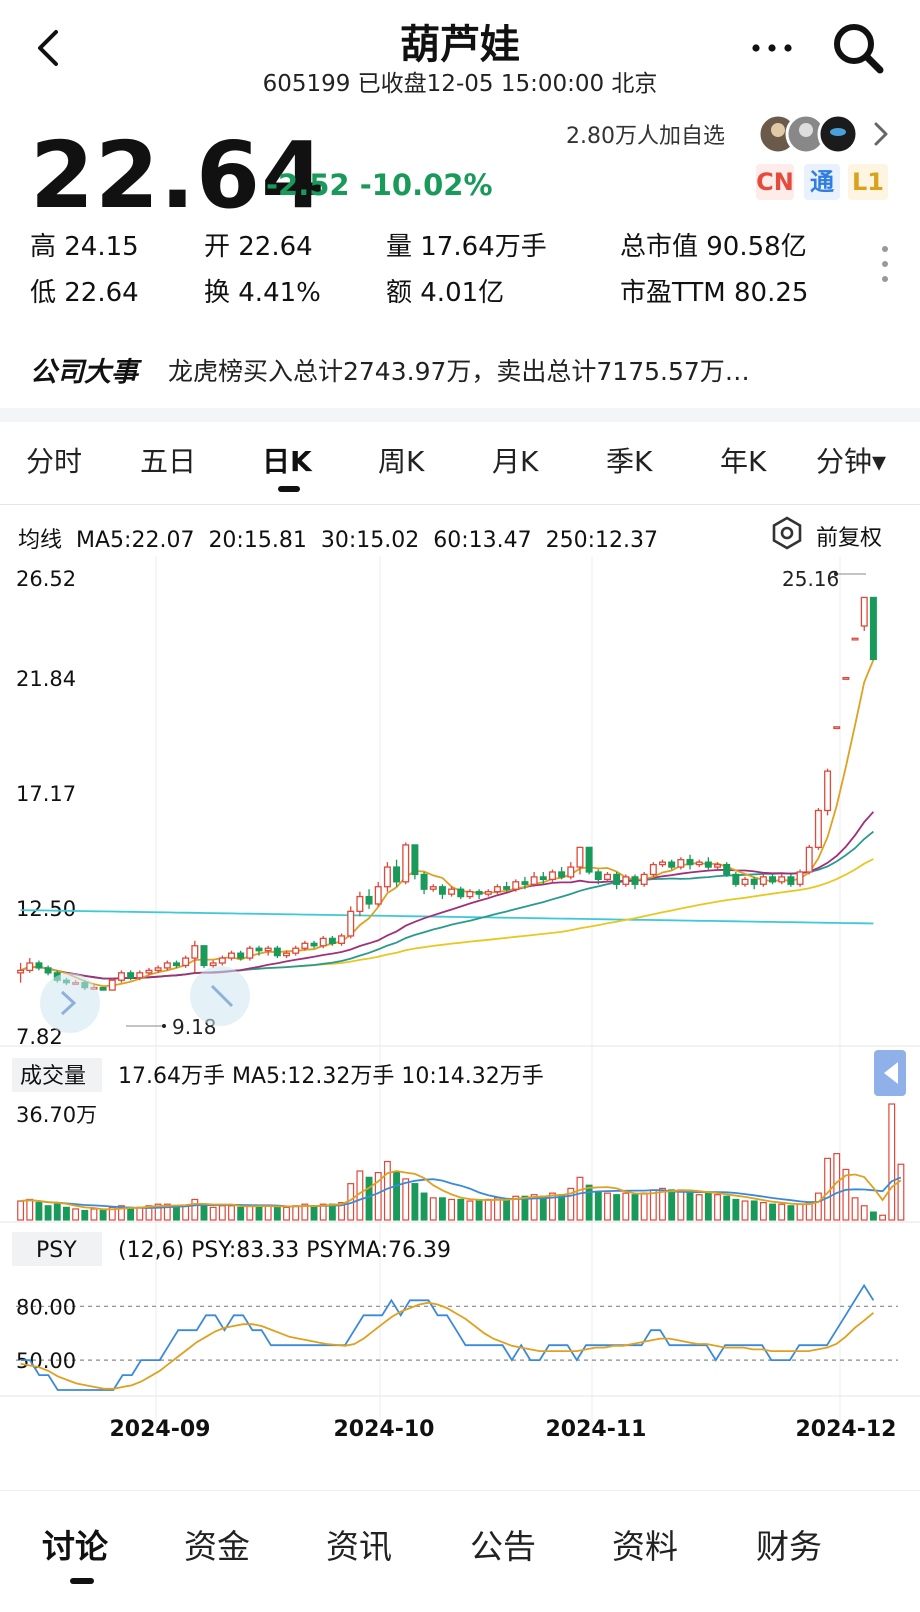  I want to click on tab-five-day: 五日, so click(168, 460).